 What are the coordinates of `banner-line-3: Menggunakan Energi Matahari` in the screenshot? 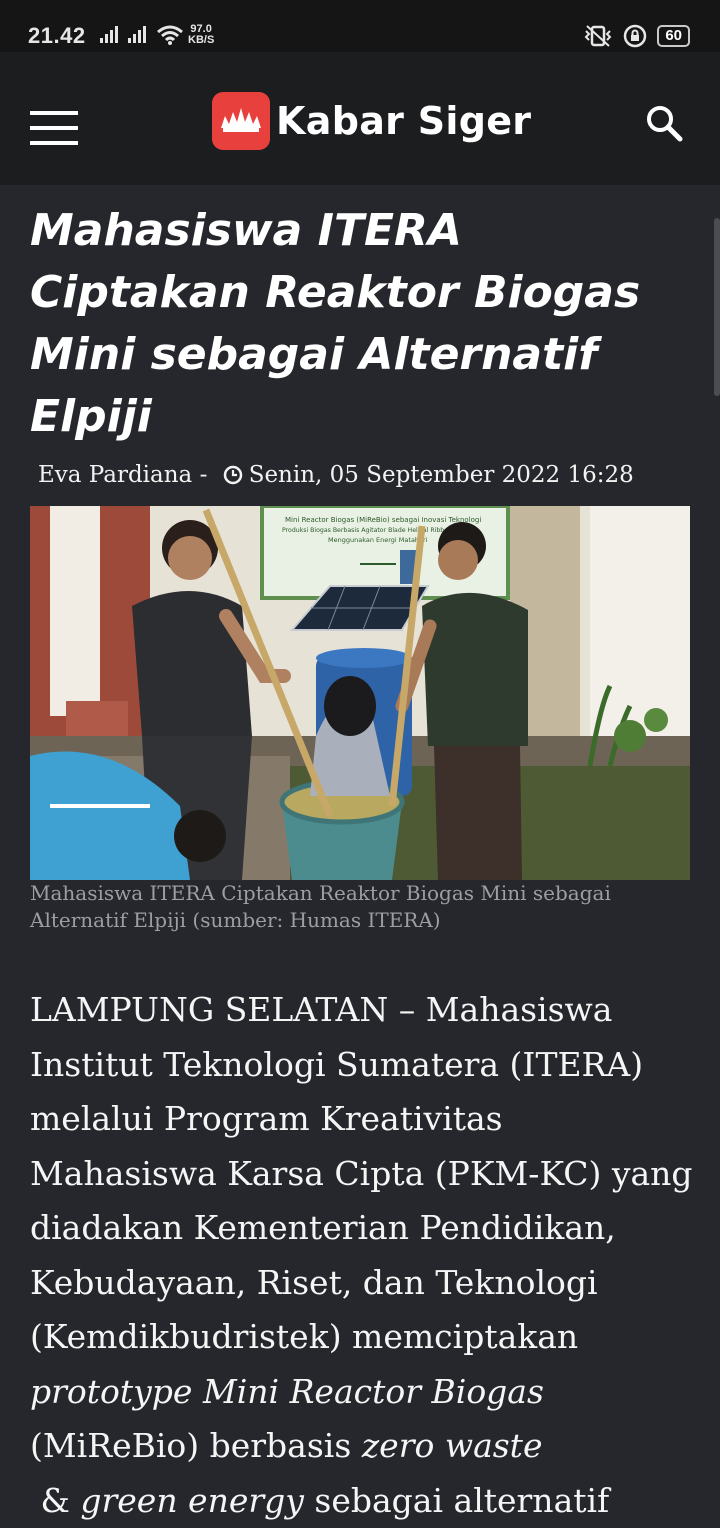 It's located at (378, 540).